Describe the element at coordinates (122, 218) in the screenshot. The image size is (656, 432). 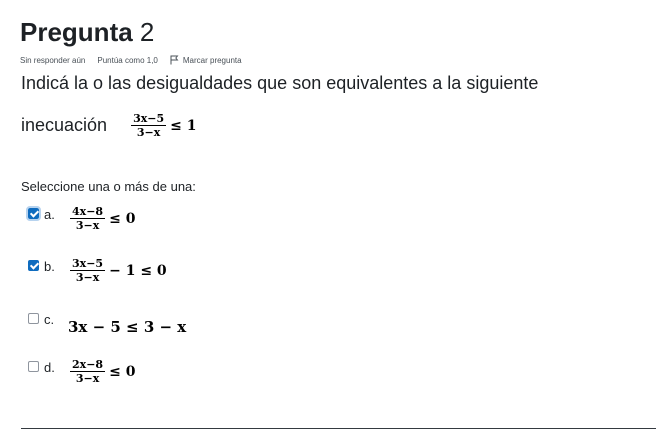
I see `option-a-relation: ≤ 0` at that location.